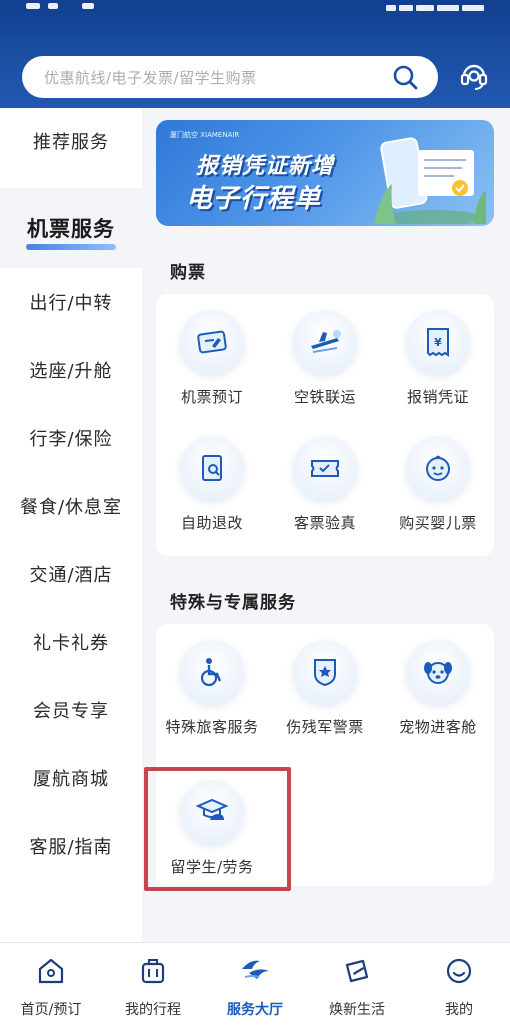 This screenshot has width=510, height=1034. I want to click on sidebar-item-label: 会员专享, so click(71, 711).